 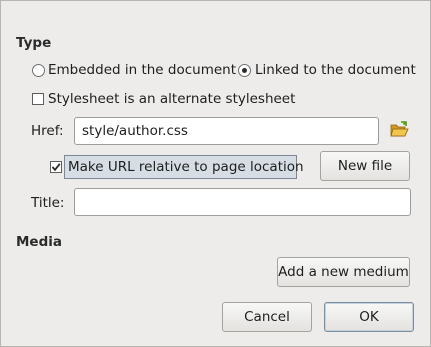 I want to click on radio-linked: Linked to the document, so click(x=327, y=71).